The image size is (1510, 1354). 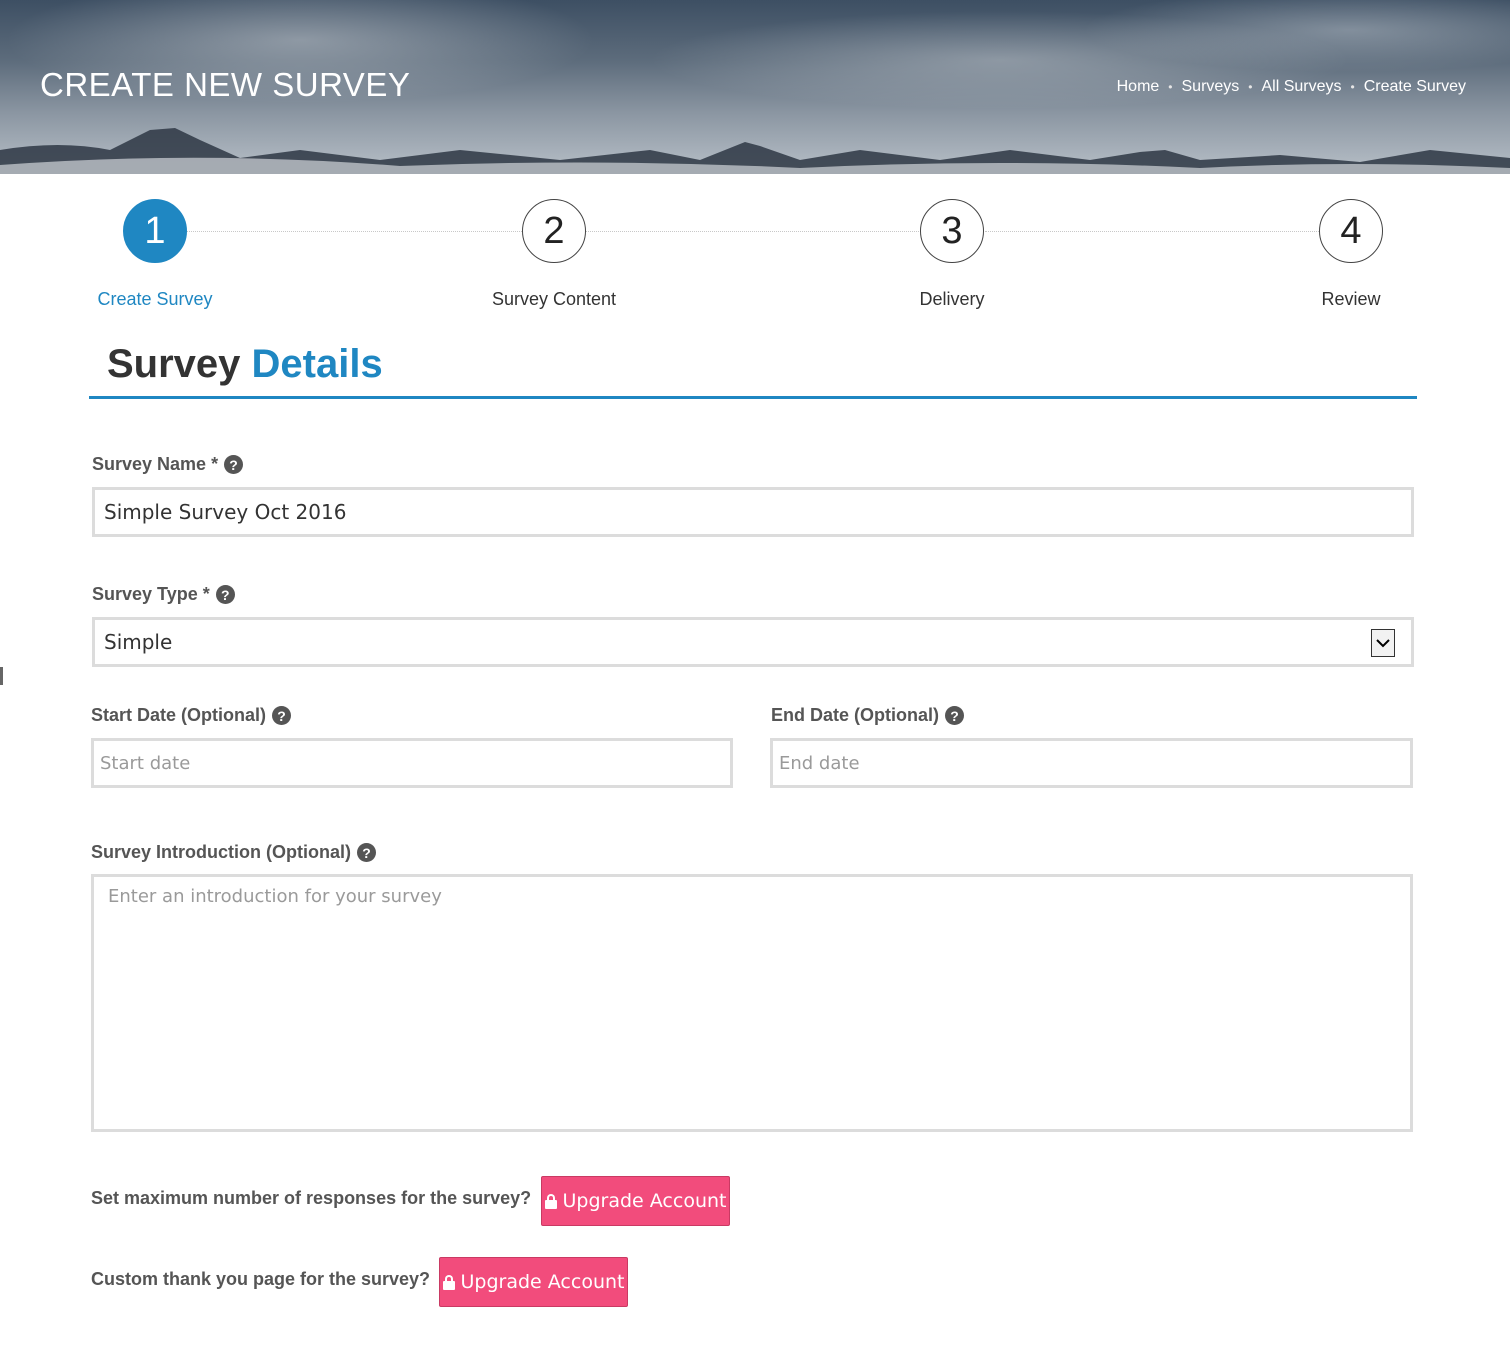 I want to click on step-2-circle: 2, so click(x=554, y=231).